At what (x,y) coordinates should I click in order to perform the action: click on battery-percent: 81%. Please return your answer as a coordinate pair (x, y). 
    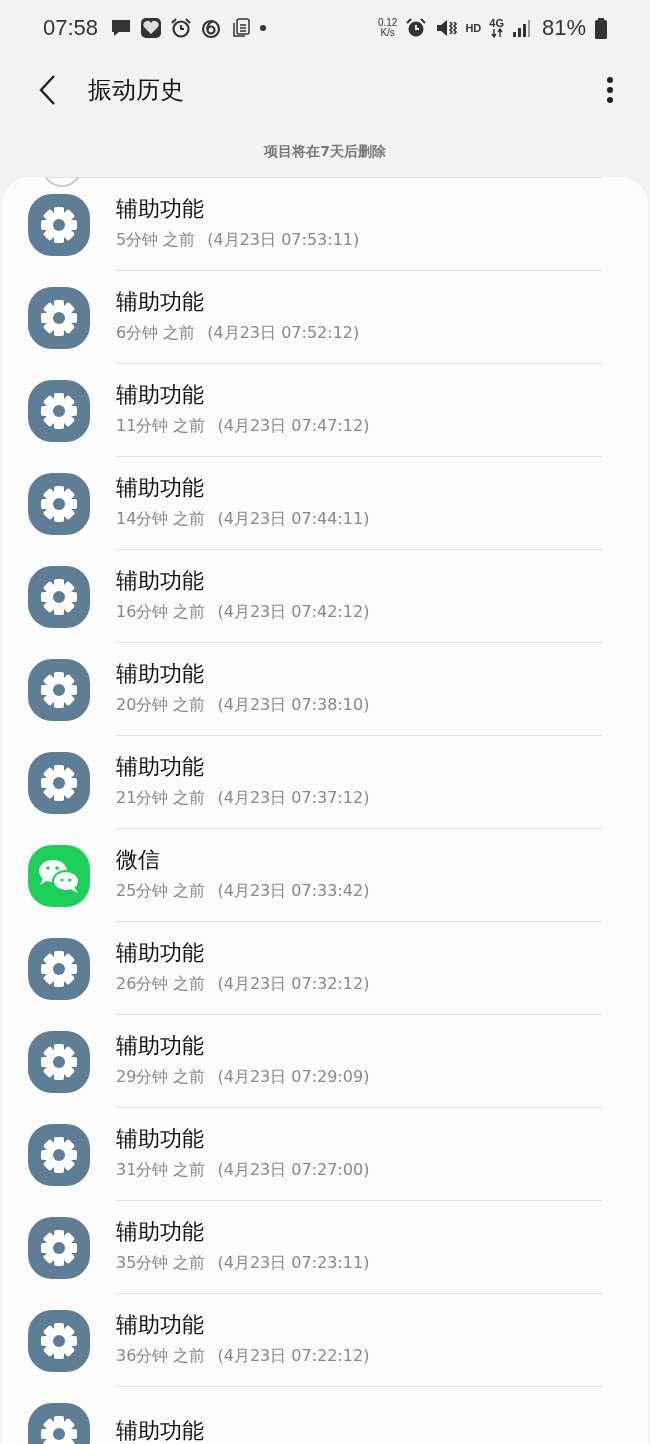
    Looking at the image, I should click on (563, 27).